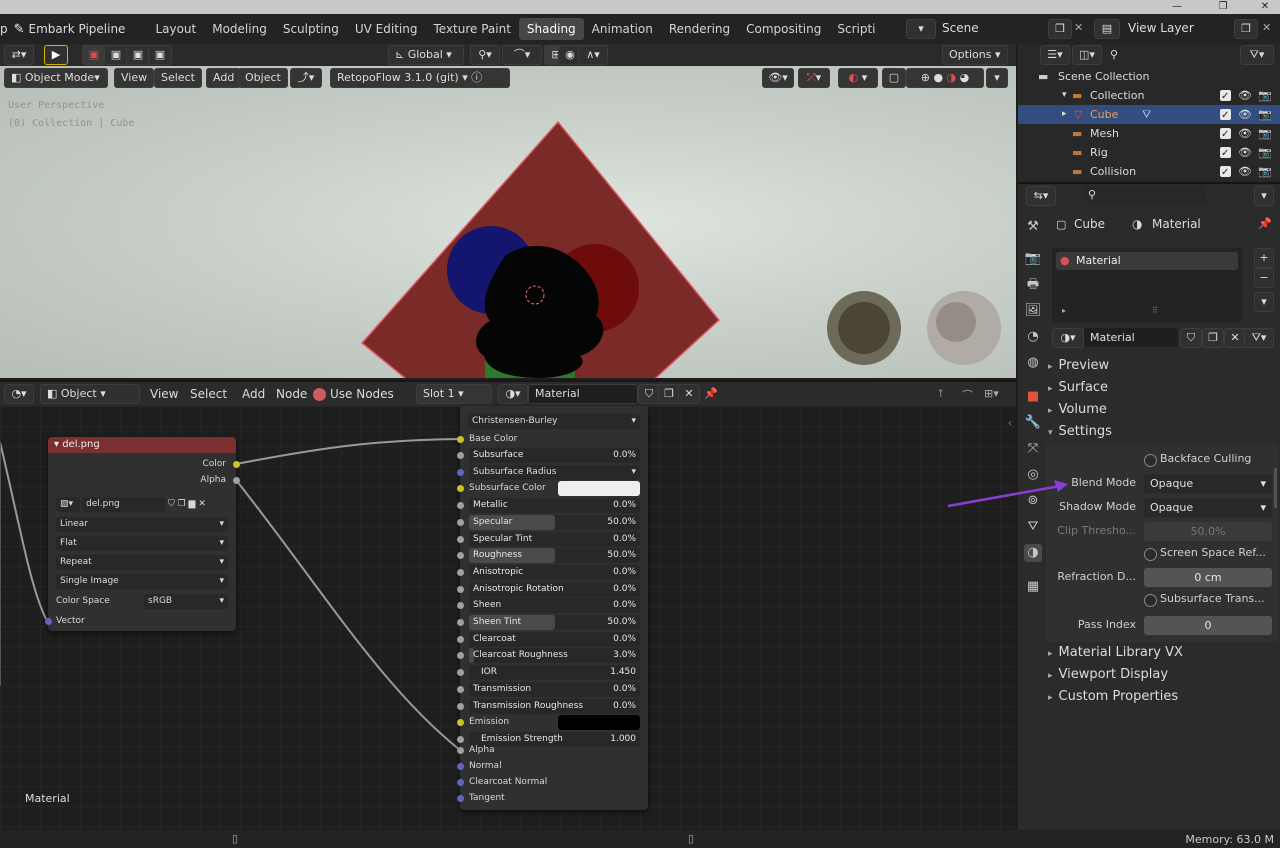 The width and height of the screenshot is (1280, 848). I want to click on node-node-menu: Node, so click(291, 394).